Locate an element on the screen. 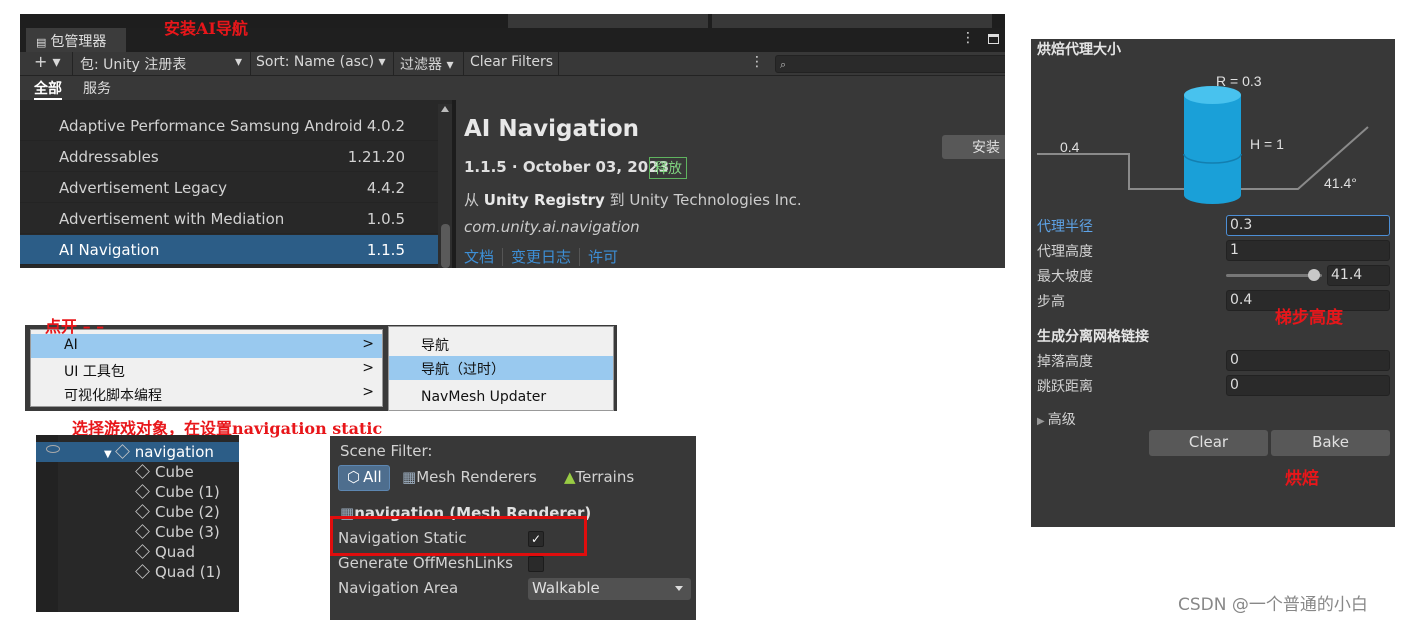 The height and width of the screenshot is (620, 1403). step-outline is located at coordinates (1111, 171).